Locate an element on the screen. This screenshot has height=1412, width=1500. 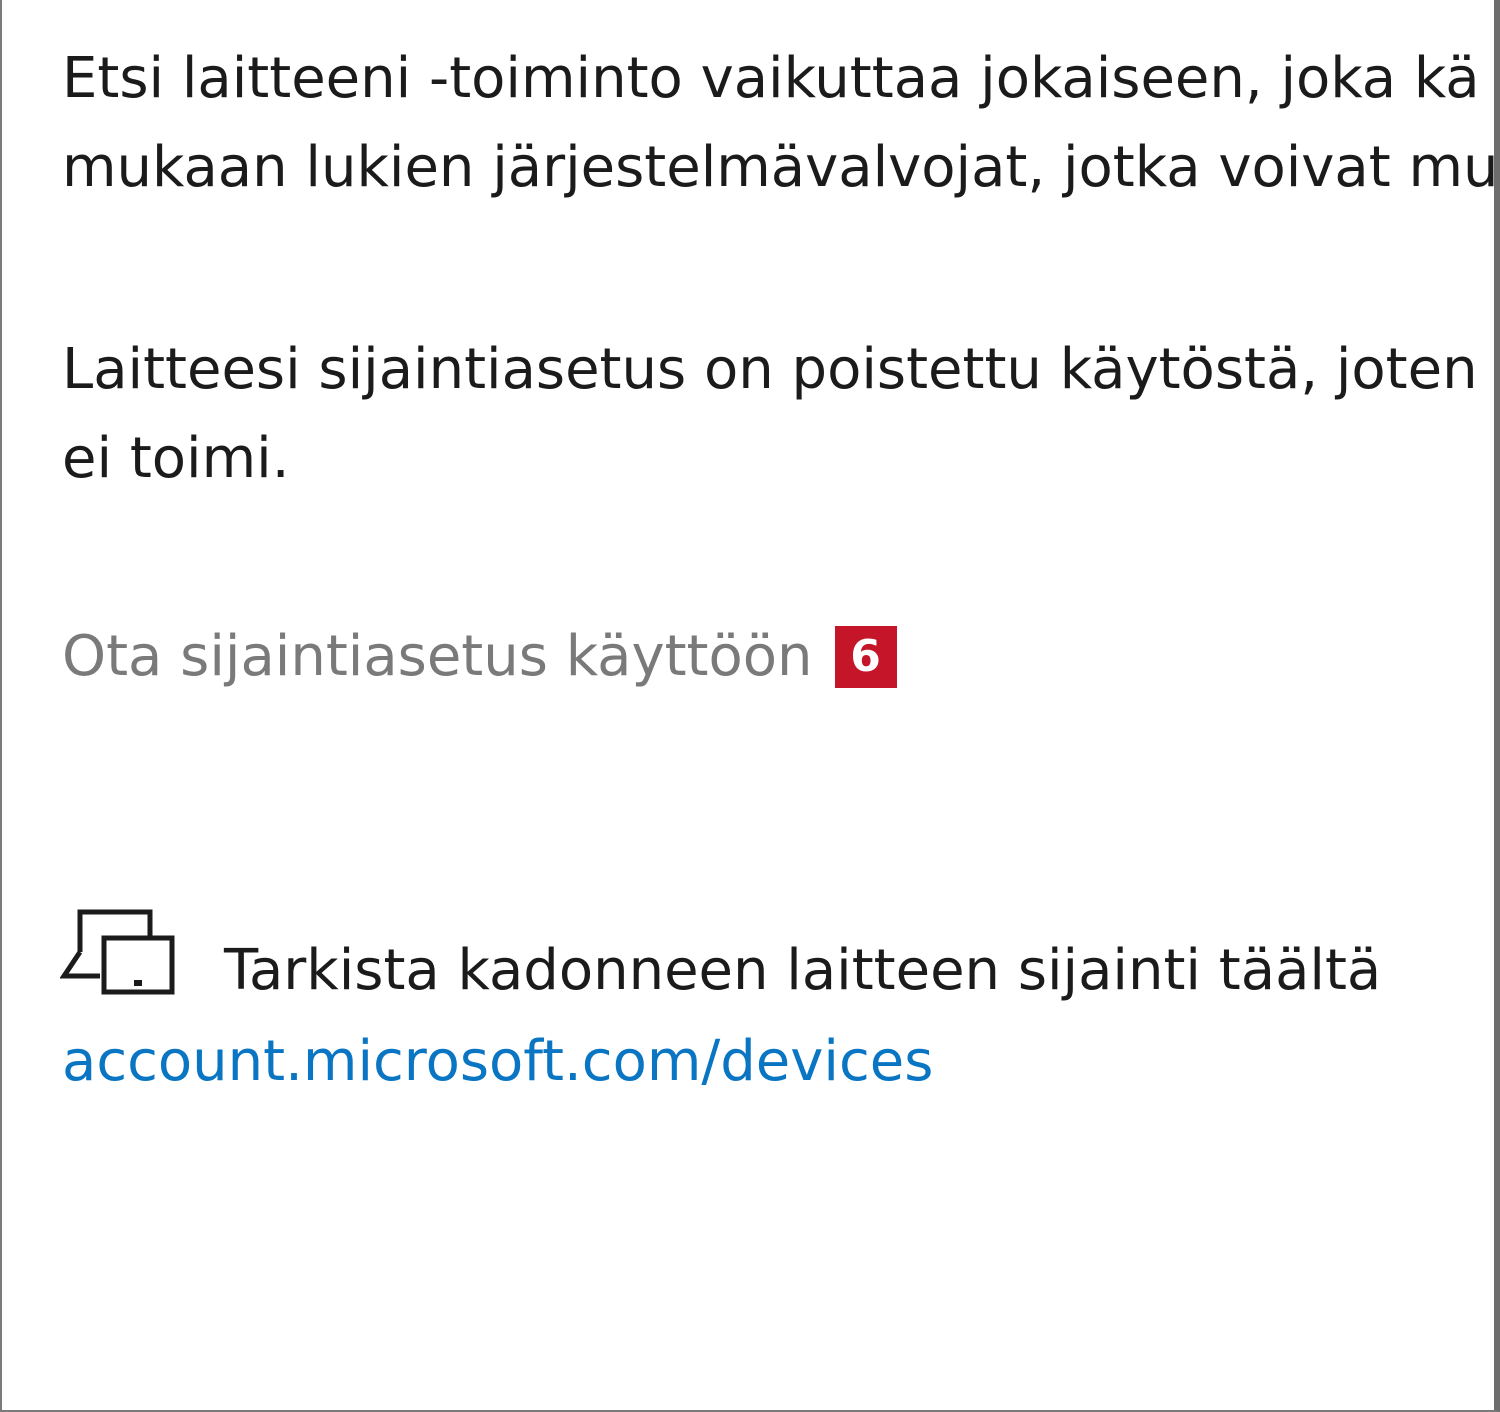
devices-icon is located at coordinates (117, 952).